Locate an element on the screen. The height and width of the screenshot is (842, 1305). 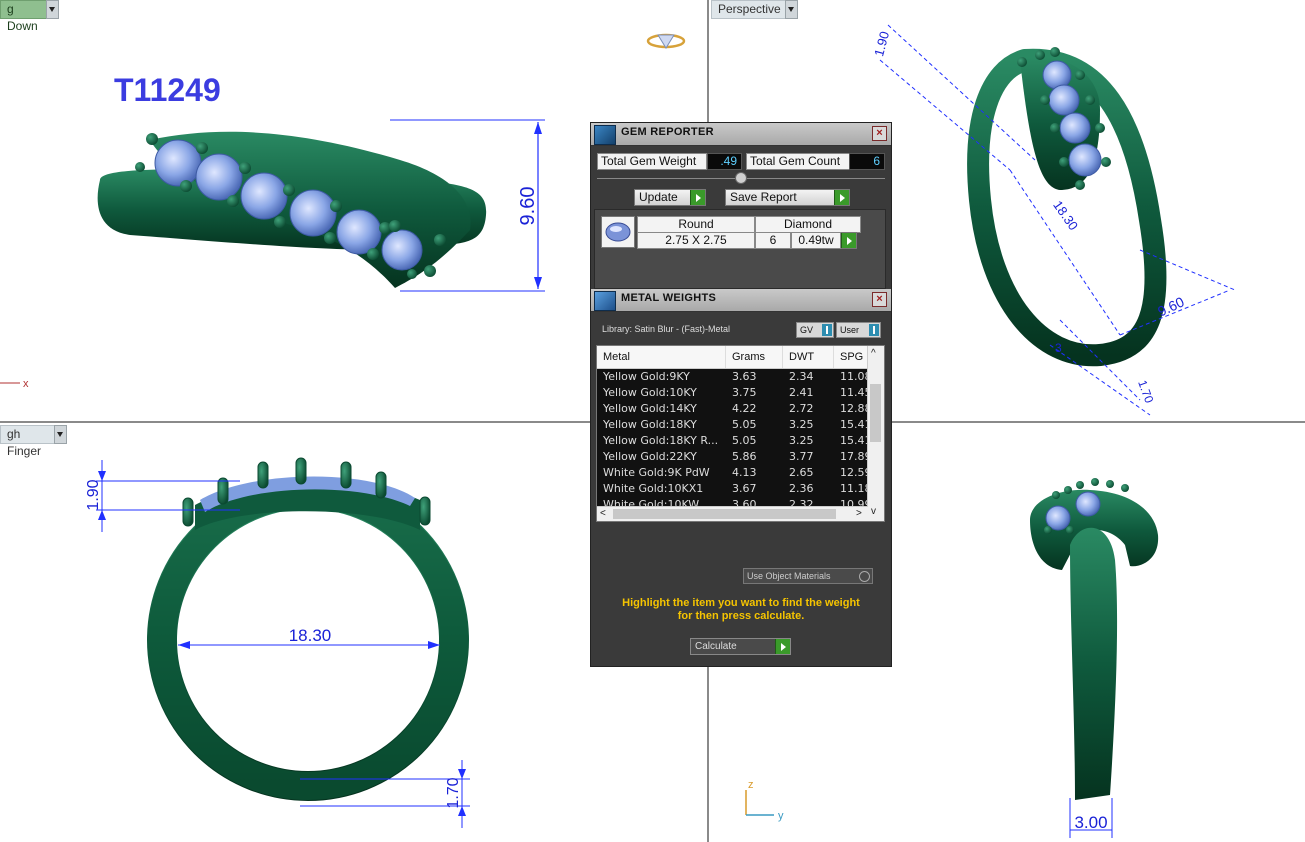
table-row: Yellow Gold:10KY 3.75 2.41 11.45 is located at coordinates (732, 393).